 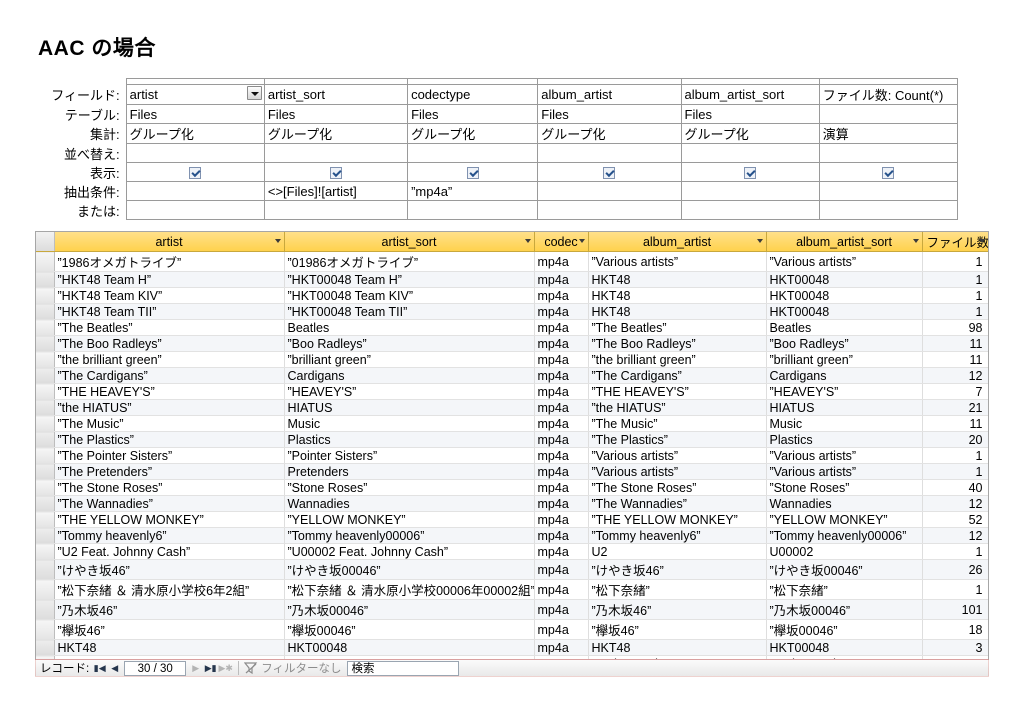 What do you see at coordinates (45, 242) in the screenshot?
I see `select-all-corner` at bounding box center [45, 242].